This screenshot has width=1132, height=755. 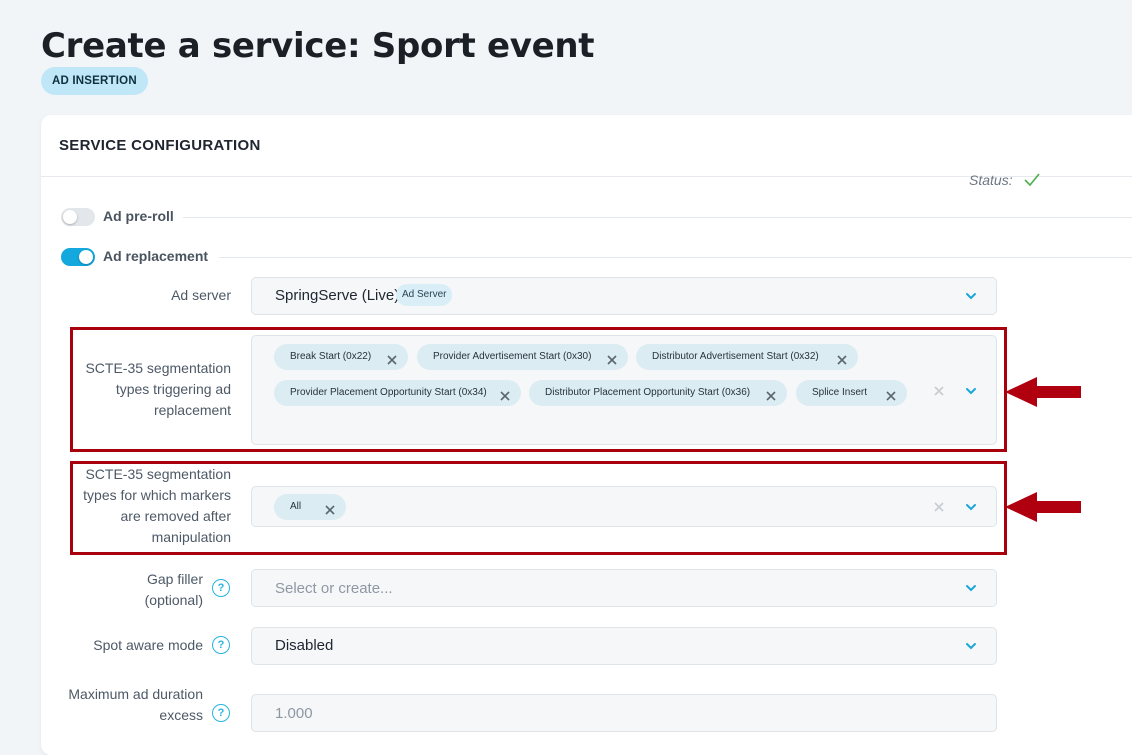 What do you see at coordinates (424, 295) in the screenshot?
I see `ad-server-tag: Ad Server` at bounding box center [424, 295].